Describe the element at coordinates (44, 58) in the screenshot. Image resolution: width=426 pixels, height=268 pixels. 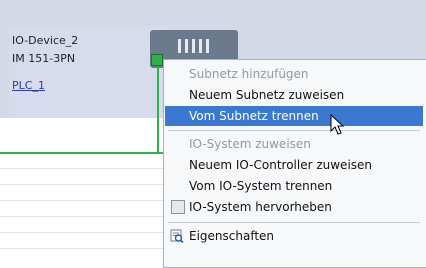
I see `device-type: IM 151-3PN` at that location.